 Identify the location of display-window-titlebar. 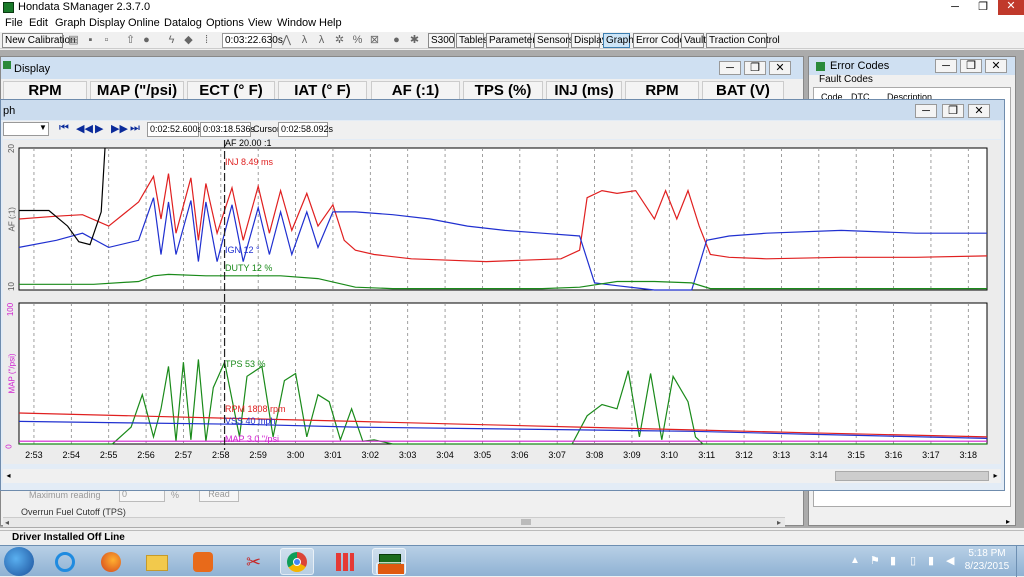
(402, 68).